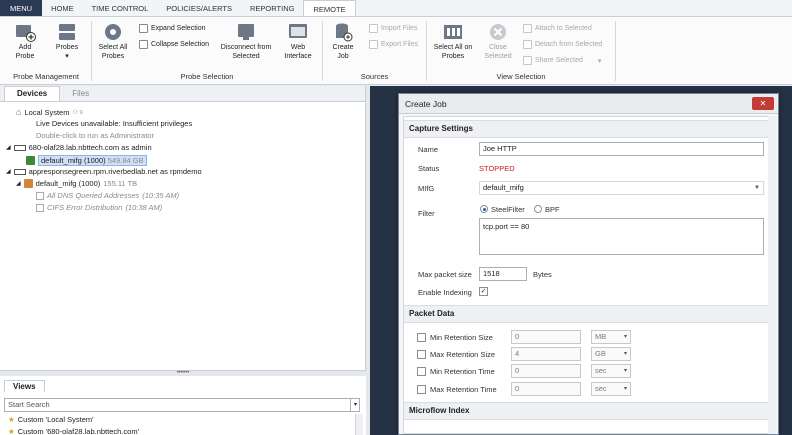  I want to click on views-tab: Views, so click(24, 386).